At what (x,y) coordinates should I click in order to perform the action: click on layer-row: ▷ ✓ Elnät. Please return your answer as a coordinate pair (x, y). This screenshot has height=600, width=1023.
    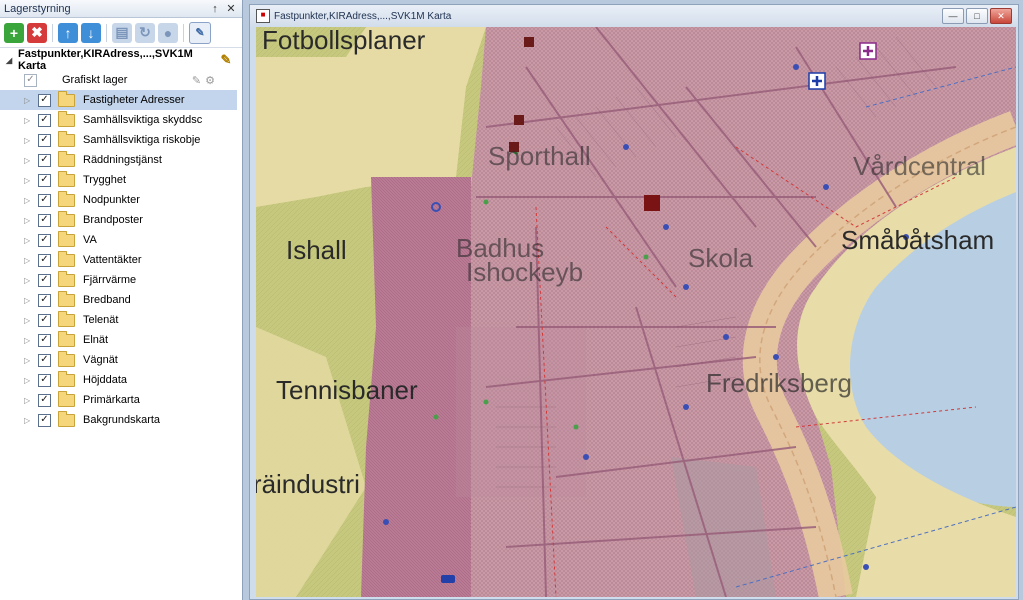
    Looking at the image, I should click on (118, 340).